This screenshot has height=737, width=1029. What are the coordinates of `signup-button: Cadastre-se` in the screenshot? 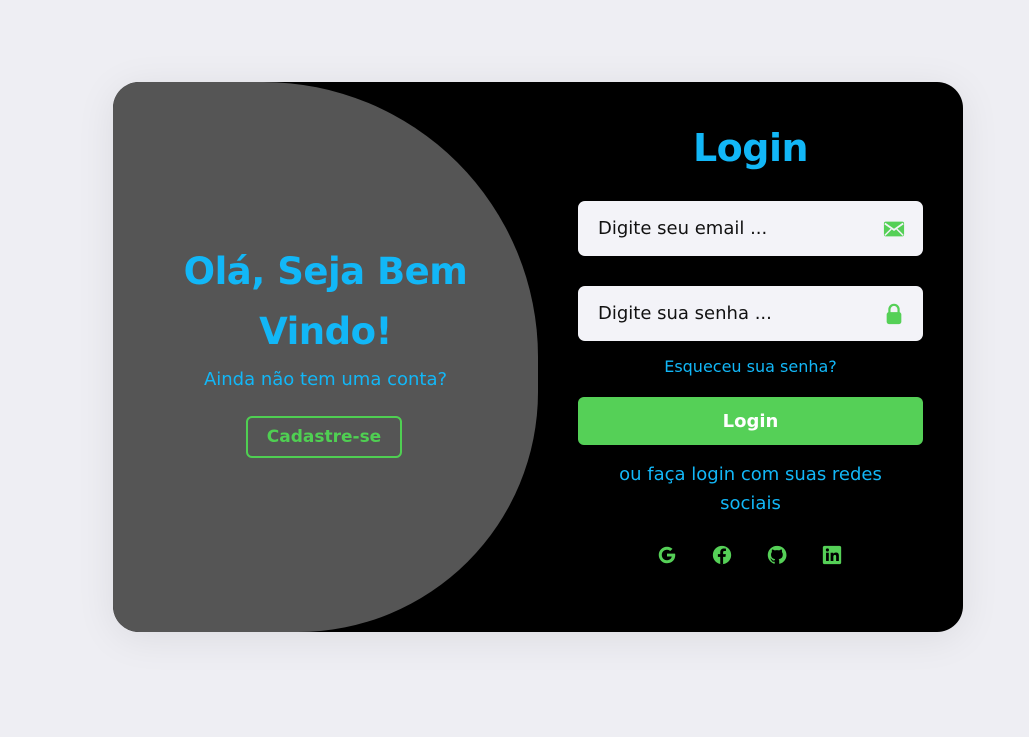 It's located at (324, 437).